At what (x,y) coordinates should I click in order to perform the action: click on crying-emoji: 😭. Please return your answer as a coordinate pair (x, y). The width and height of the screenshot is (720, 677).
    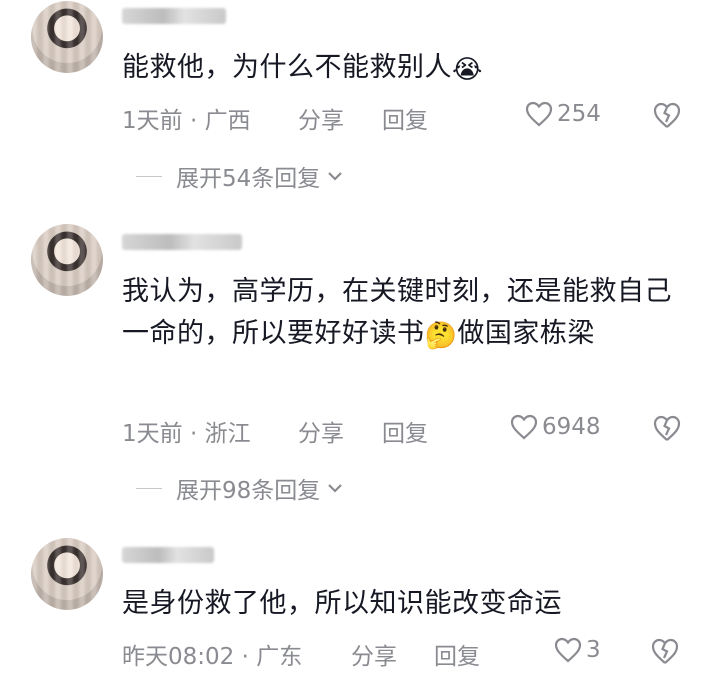
    Looking at the image, I should click on (467, 70).